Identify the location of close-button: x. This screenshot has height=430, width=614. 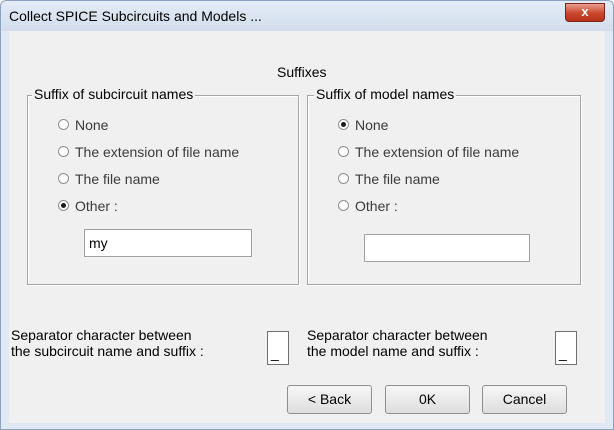
(585, 12).